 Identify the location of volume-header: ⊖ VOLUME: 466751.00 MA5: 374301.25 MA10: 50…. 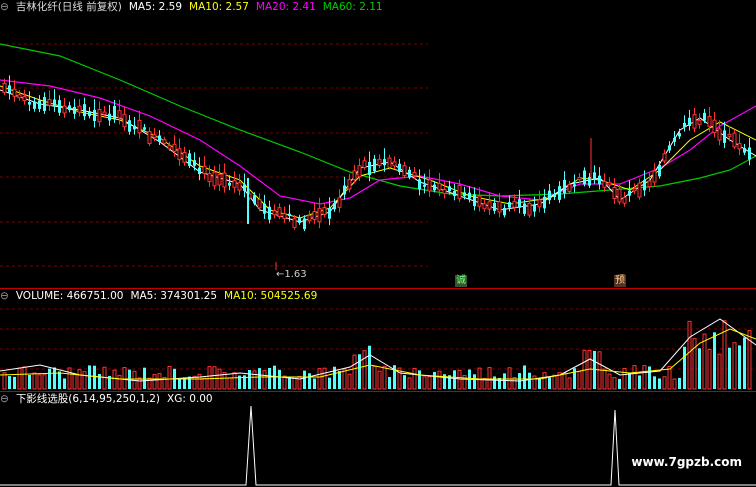
(162, 296).